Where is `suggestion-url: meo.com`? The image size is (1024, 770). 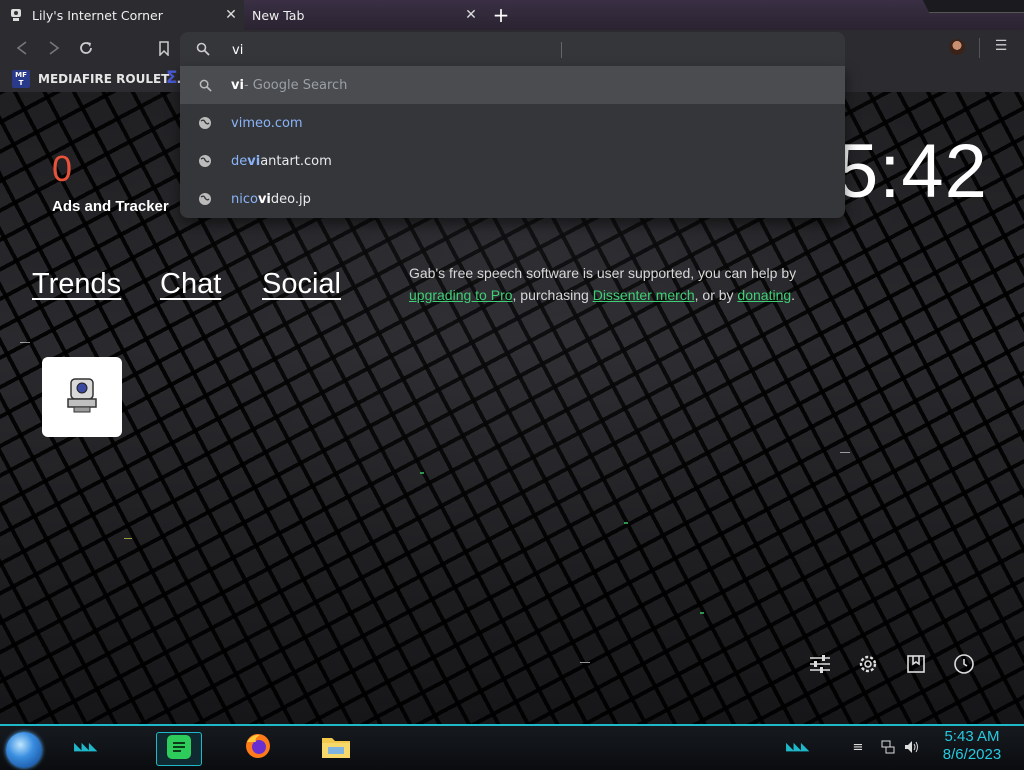
suggestion-url: meo.com is located at coordinates (272, 123).